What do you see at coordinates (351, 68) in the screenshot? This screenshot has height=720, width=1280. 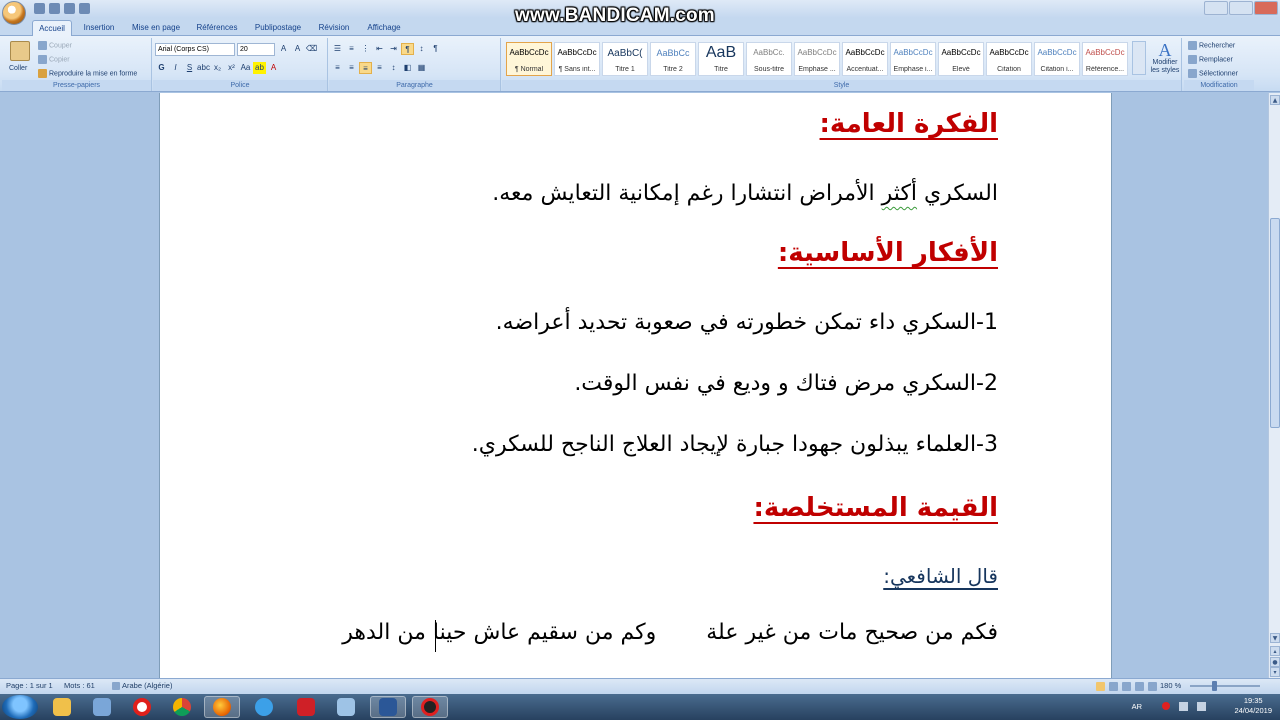 I see `center-icon: ≡` at bounding box center [351, 68].